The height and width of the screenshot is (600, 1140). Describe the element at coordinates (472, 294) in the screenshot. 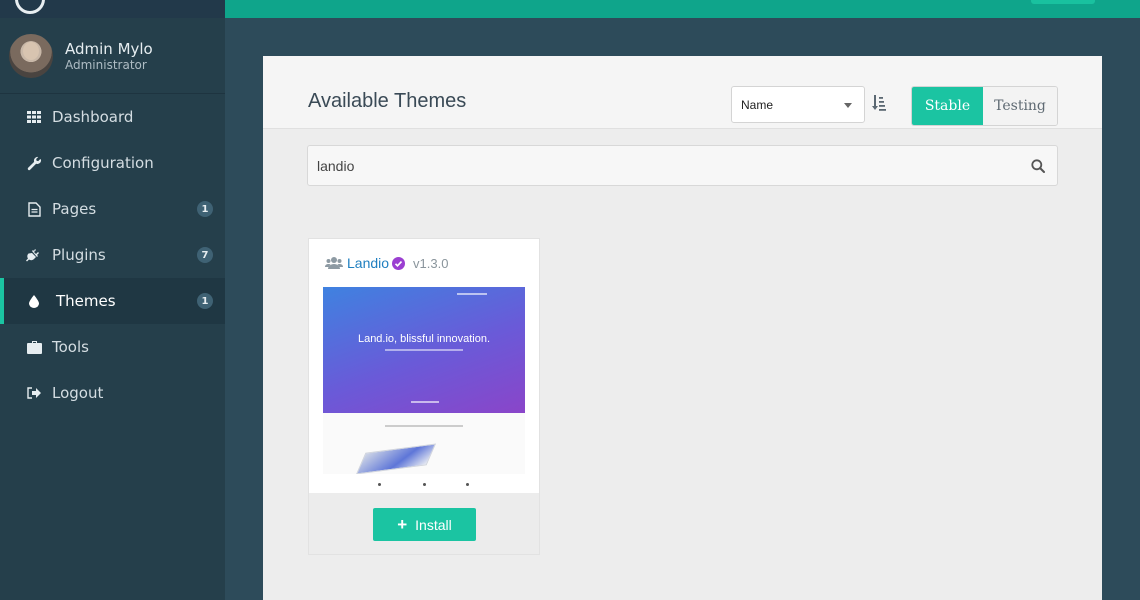

I see `preview-nav` at that location.